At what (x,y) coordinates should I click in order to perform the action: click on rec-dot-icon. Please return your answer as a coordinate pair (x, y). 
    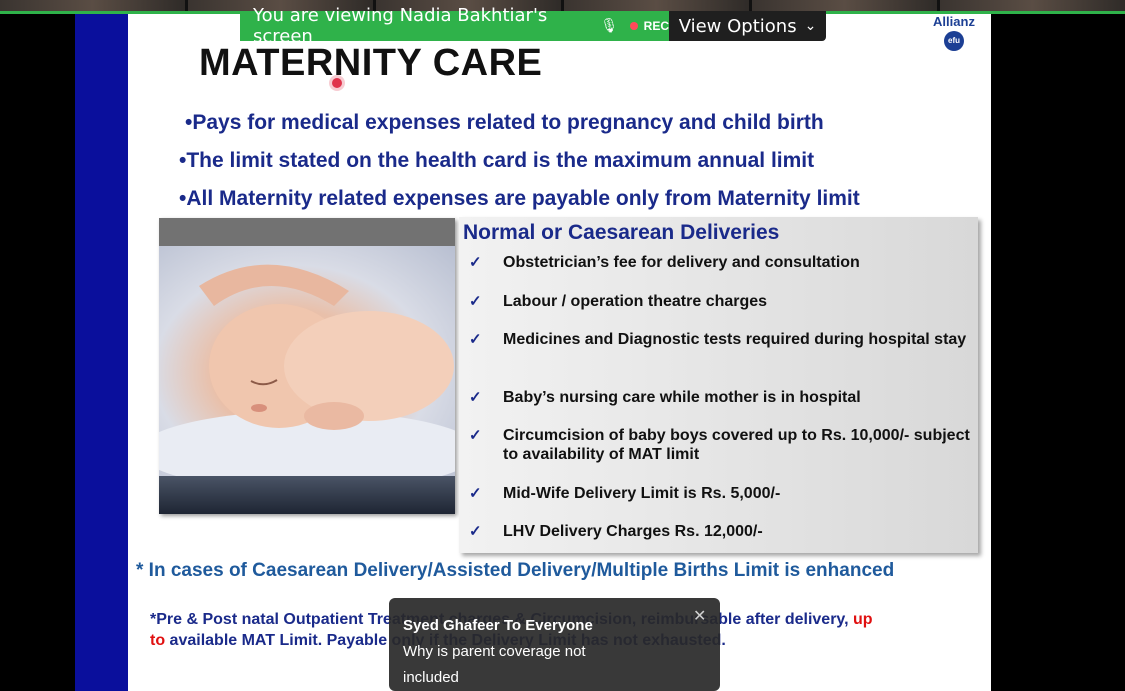
    Looking at the image, I should click on (634, 26).